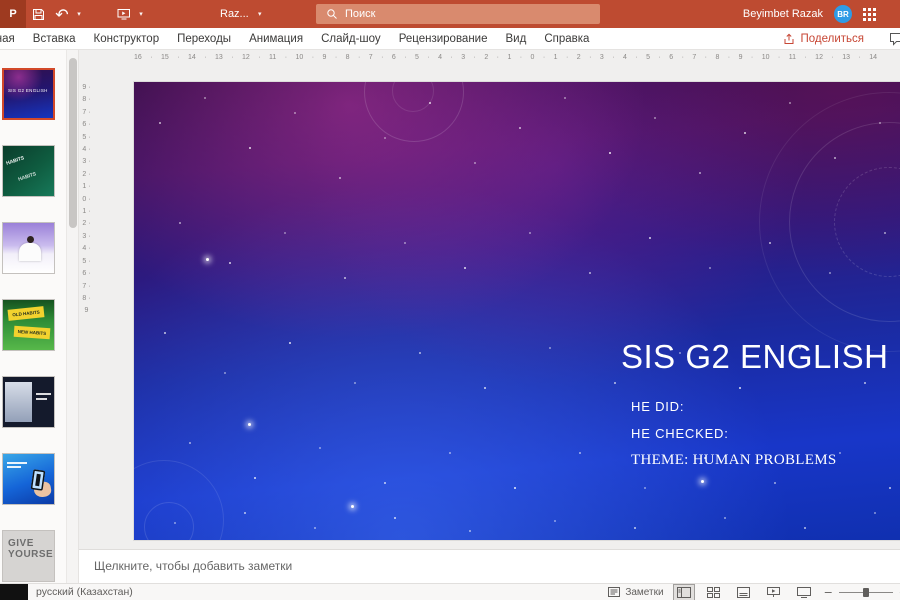 This screenshot has width=900, height=600. I want to click on share-icon, so click(789, 38).